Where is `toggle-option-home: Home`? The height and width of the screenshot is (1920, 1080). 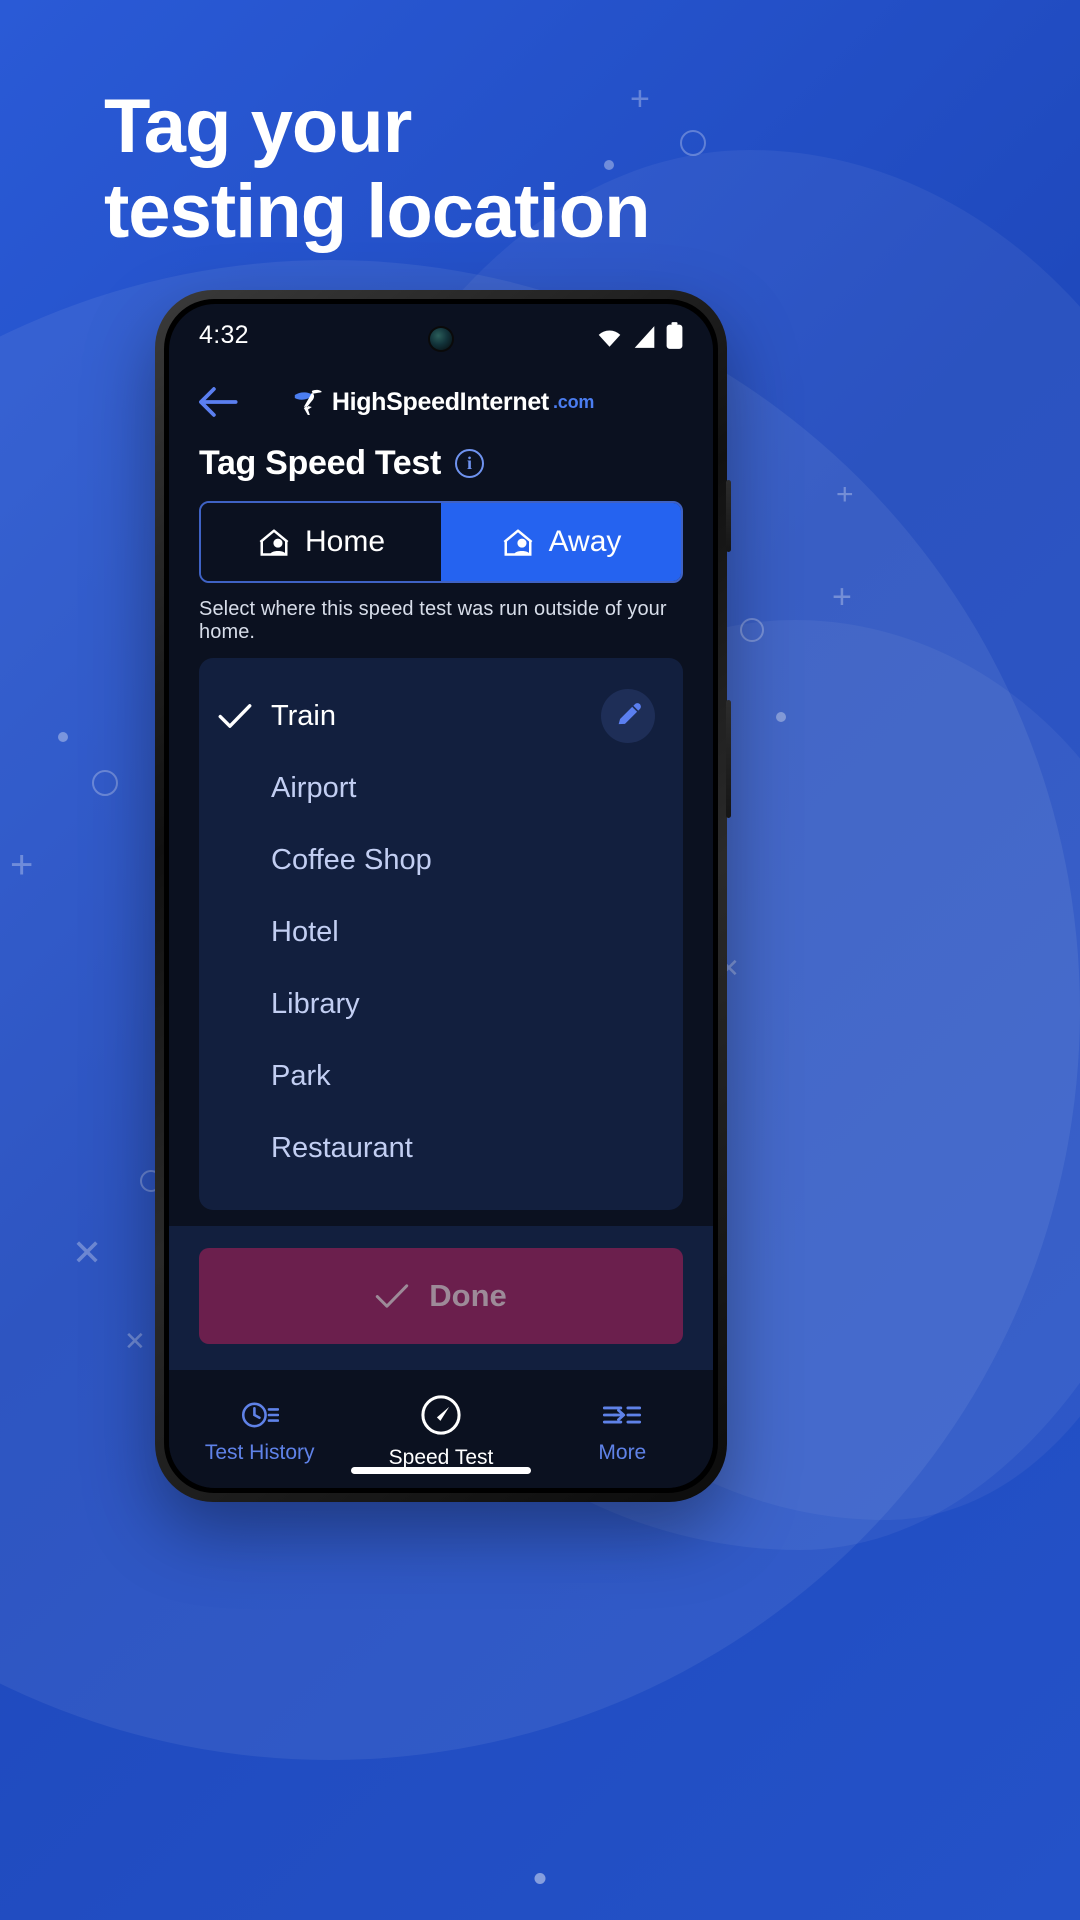
toggle-option-home: Home is located at coordinates (321, 542).